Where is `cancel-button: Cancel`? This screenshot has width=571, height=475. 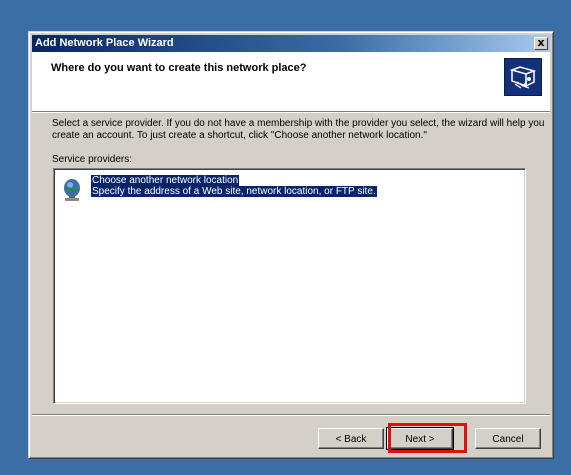
cancel-button: Cancel is located at coordinates (508, 438).